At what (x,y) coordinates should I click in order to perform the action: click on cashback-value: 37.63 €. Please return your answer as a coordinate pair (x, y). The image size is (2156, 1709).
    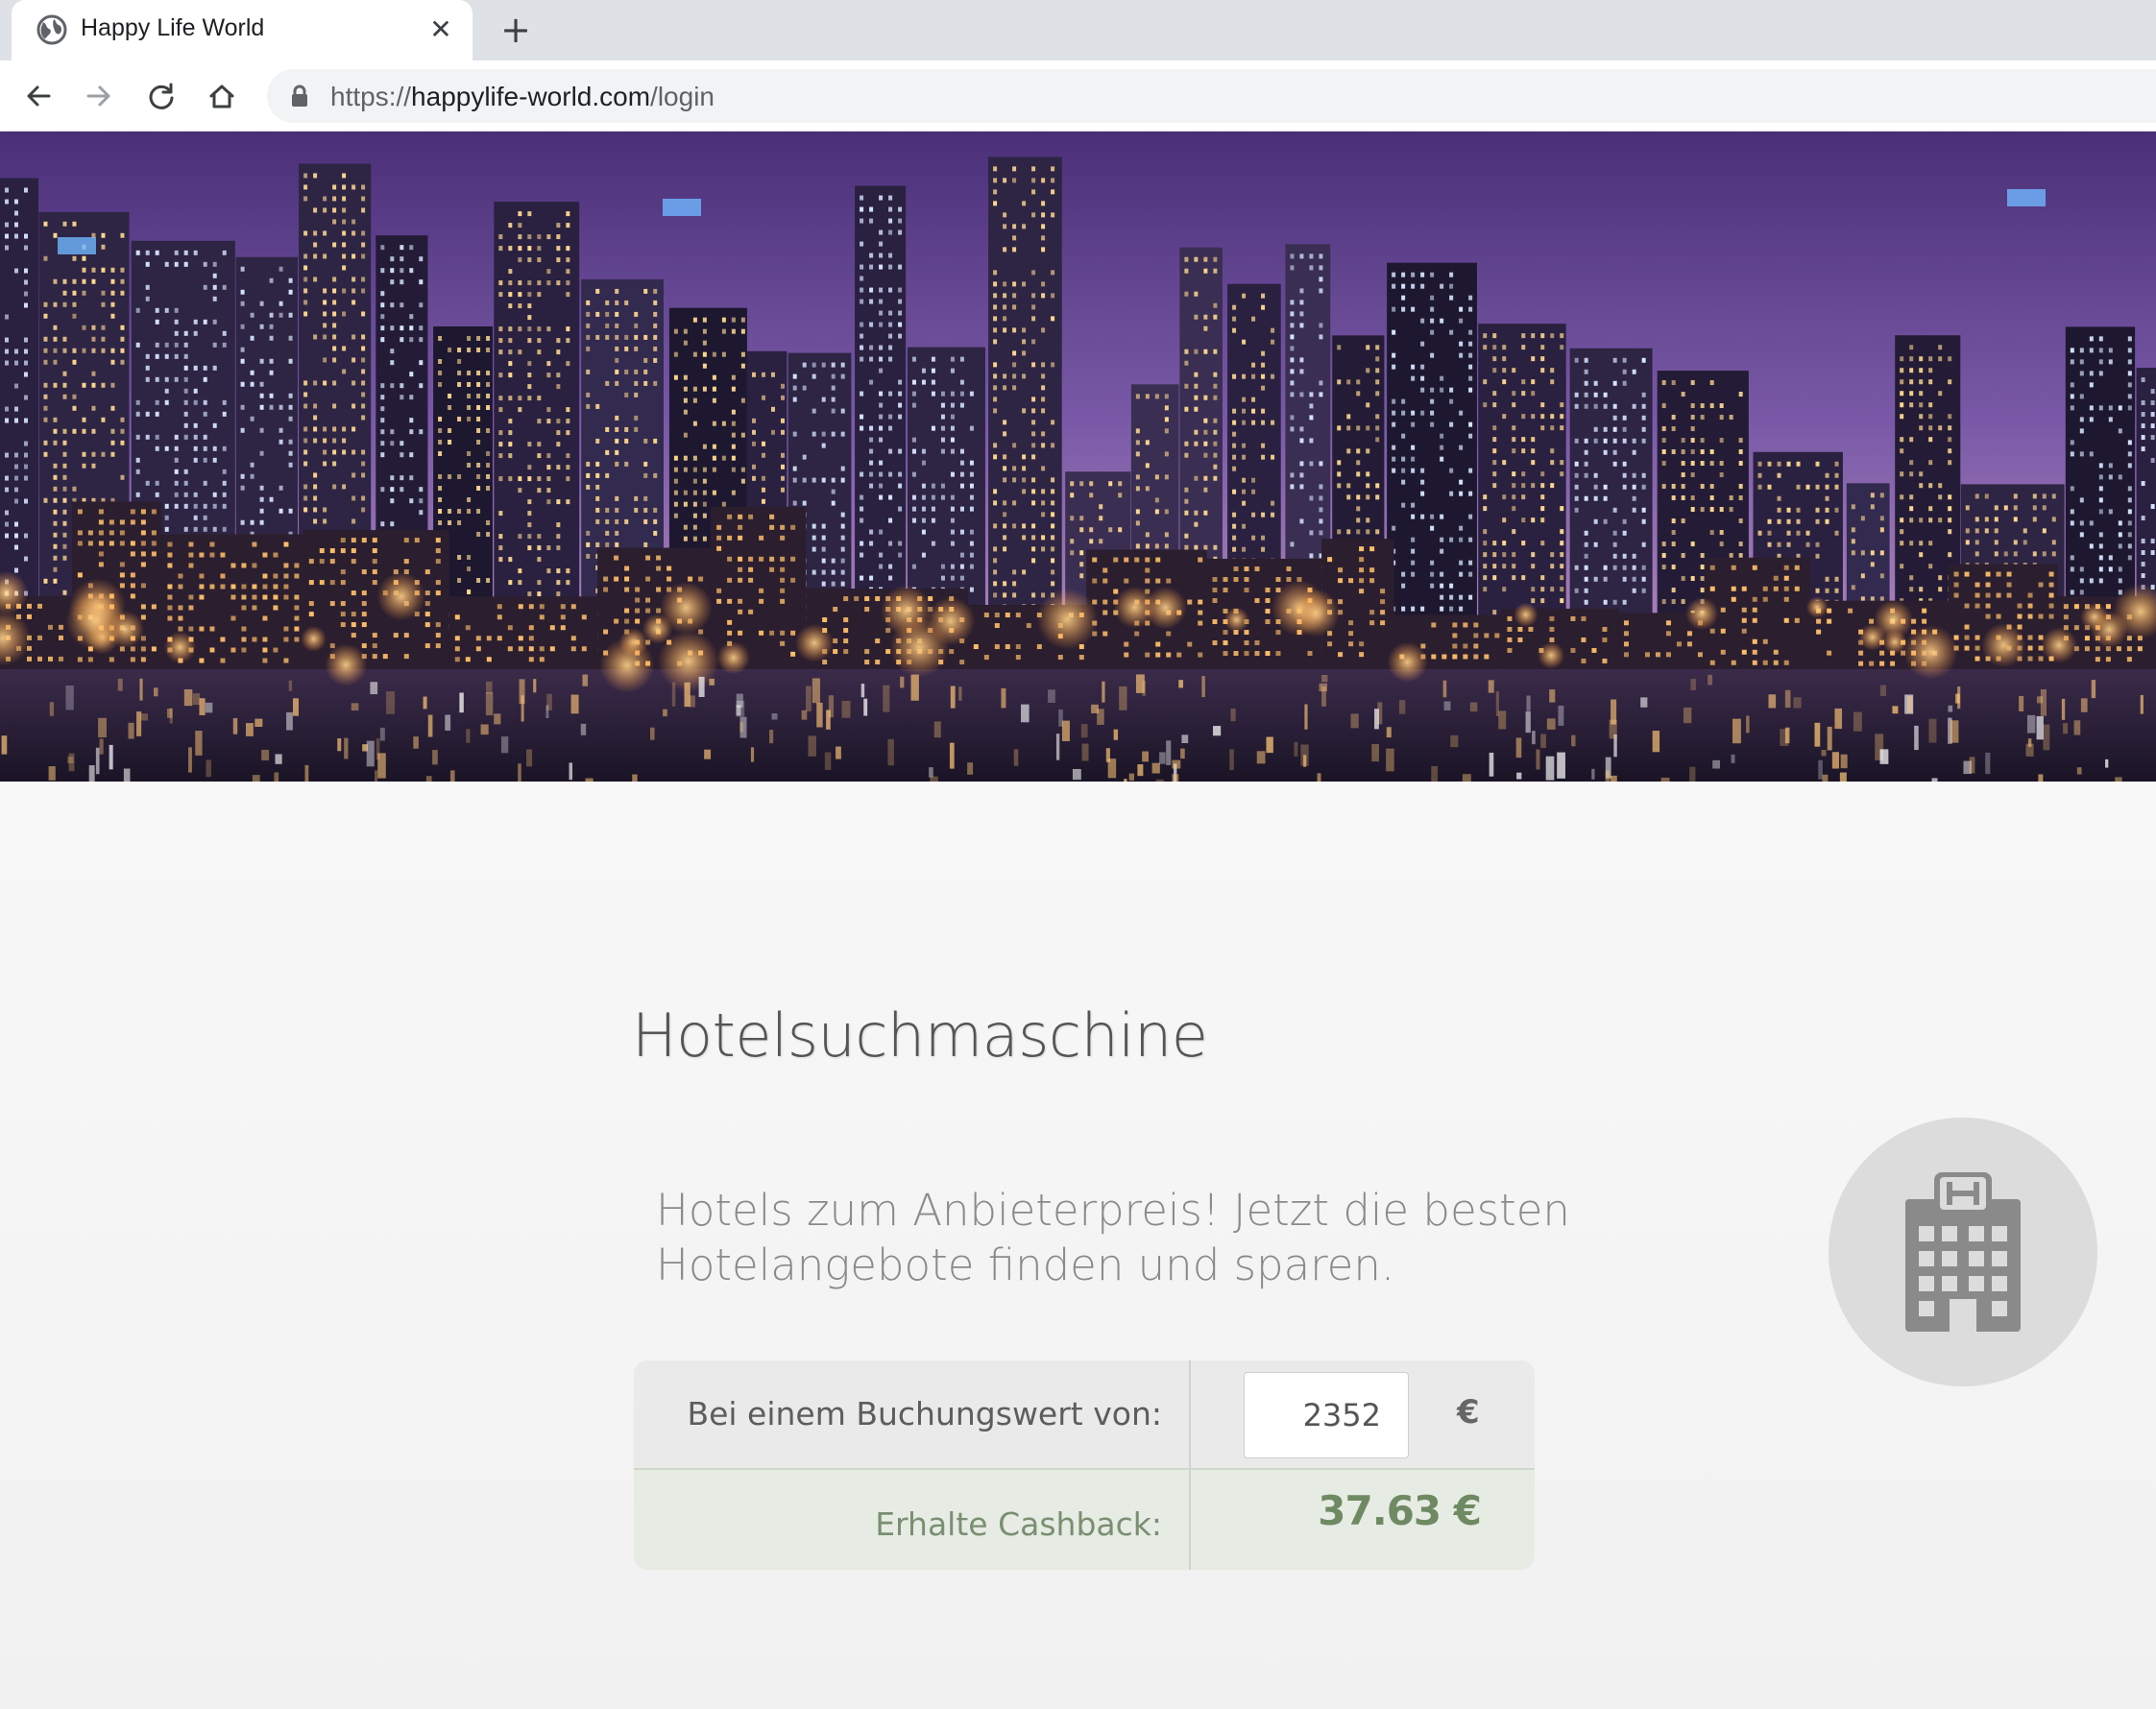
    Looking at the image, I should click on (1400, 1510).